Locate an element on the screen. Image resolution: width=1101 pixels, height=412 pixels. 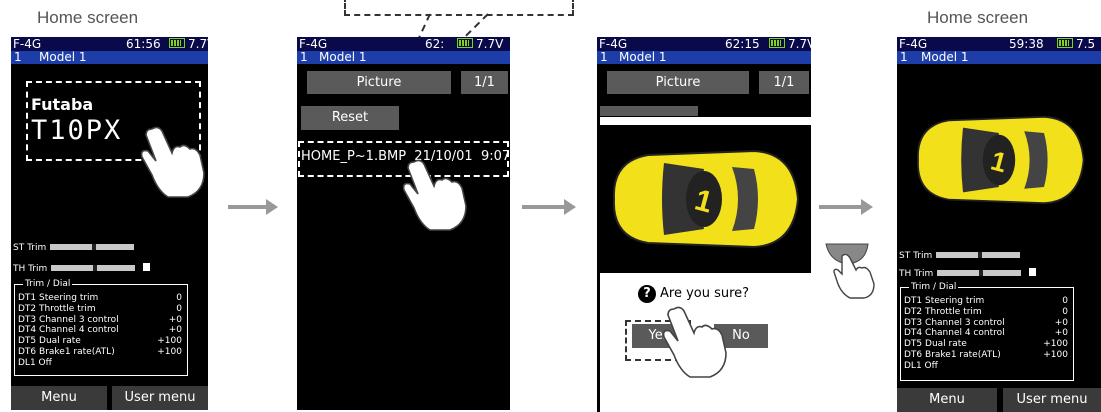
question-row: ? Are you sure? is located at coordinates (693, 294).